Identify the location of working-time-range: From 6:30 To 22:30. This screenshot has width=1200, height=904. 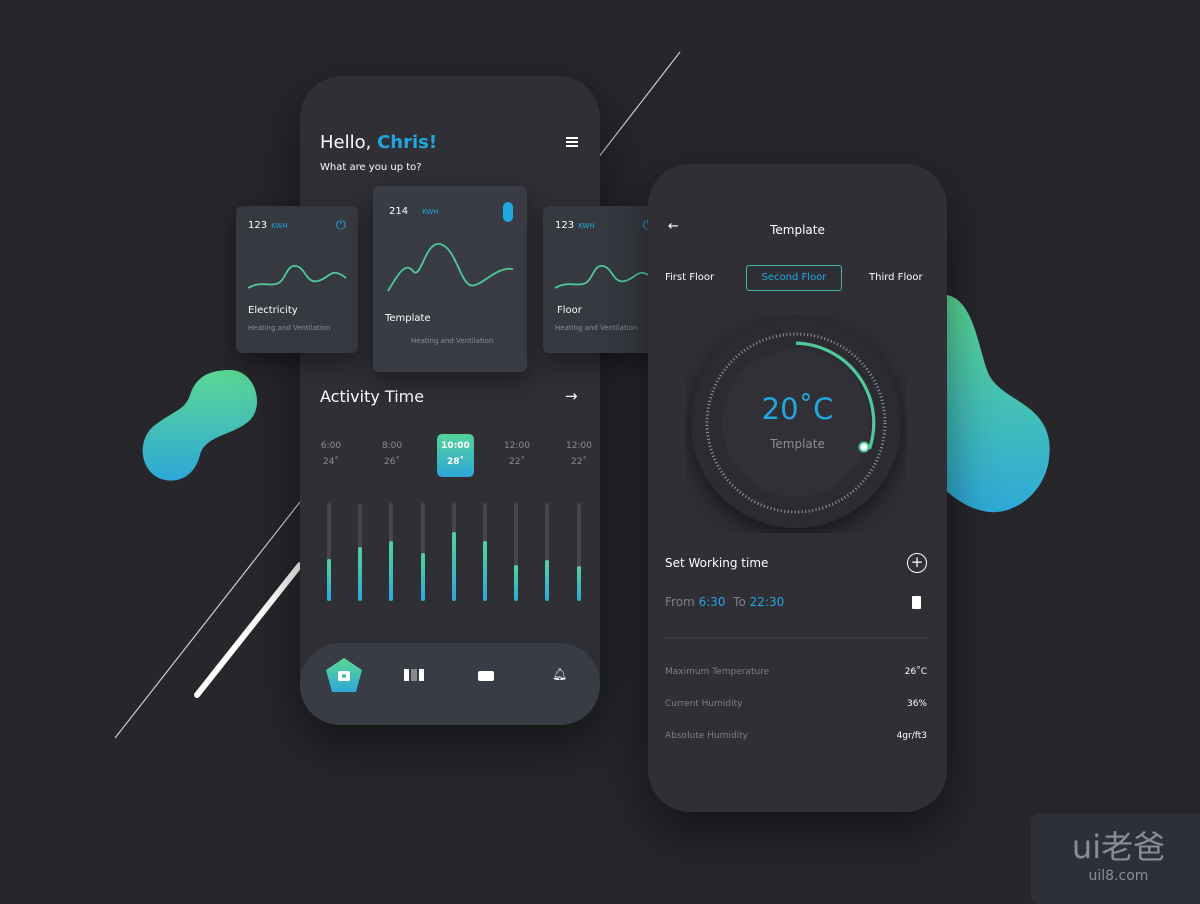
(724, 602).